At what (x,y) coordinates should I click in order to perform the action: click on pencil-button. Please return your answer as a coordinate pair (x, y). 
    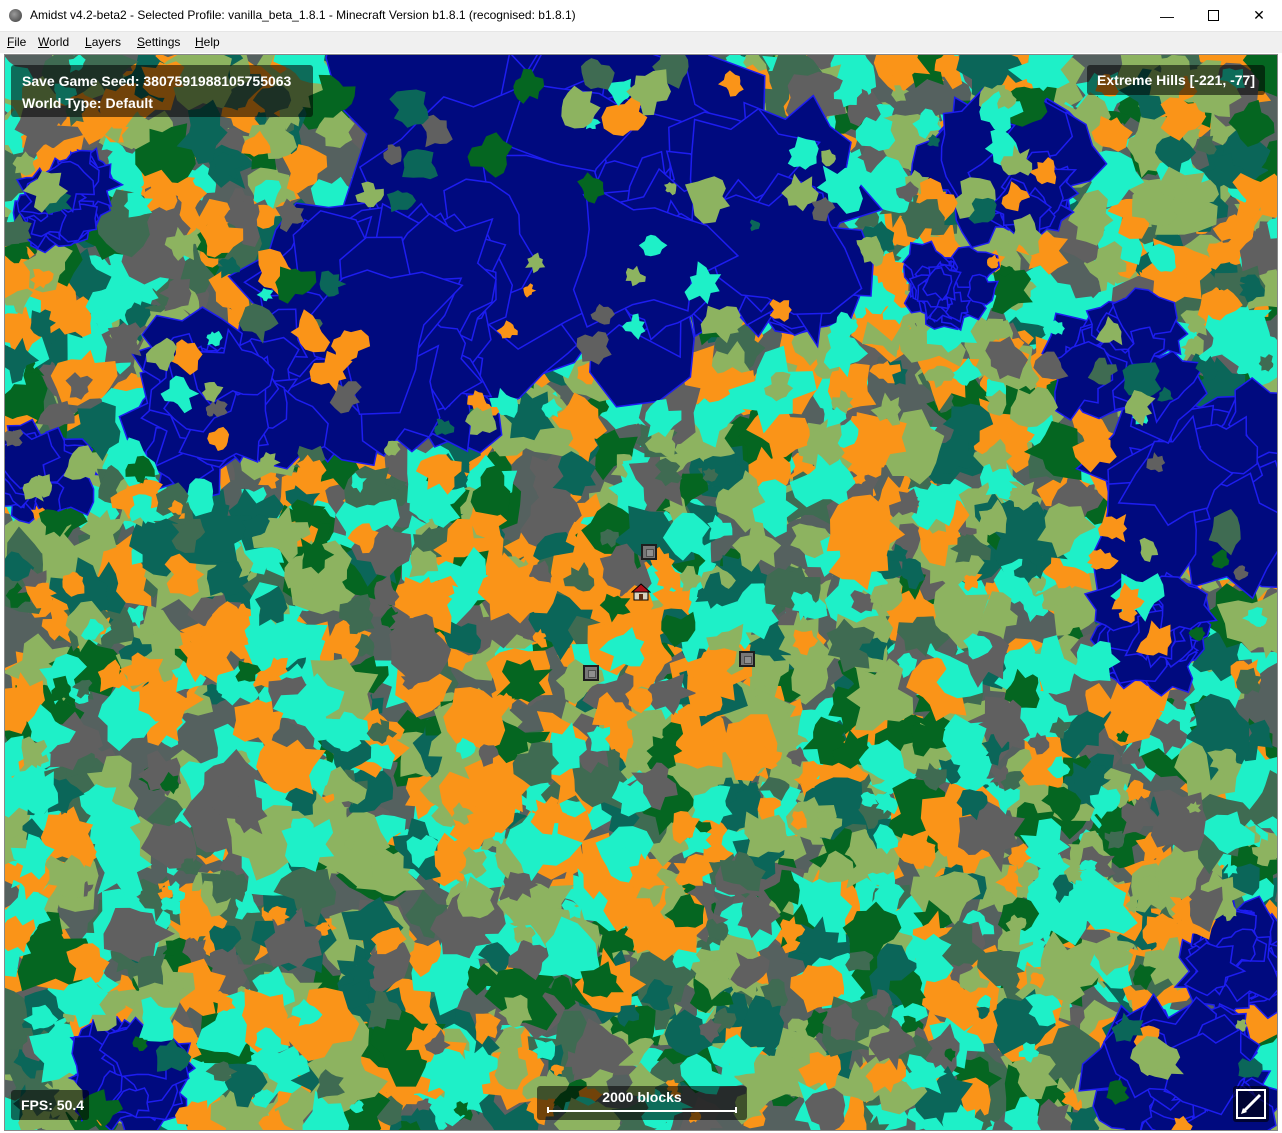
    Looking at the image, I should click on (1251, 1104).